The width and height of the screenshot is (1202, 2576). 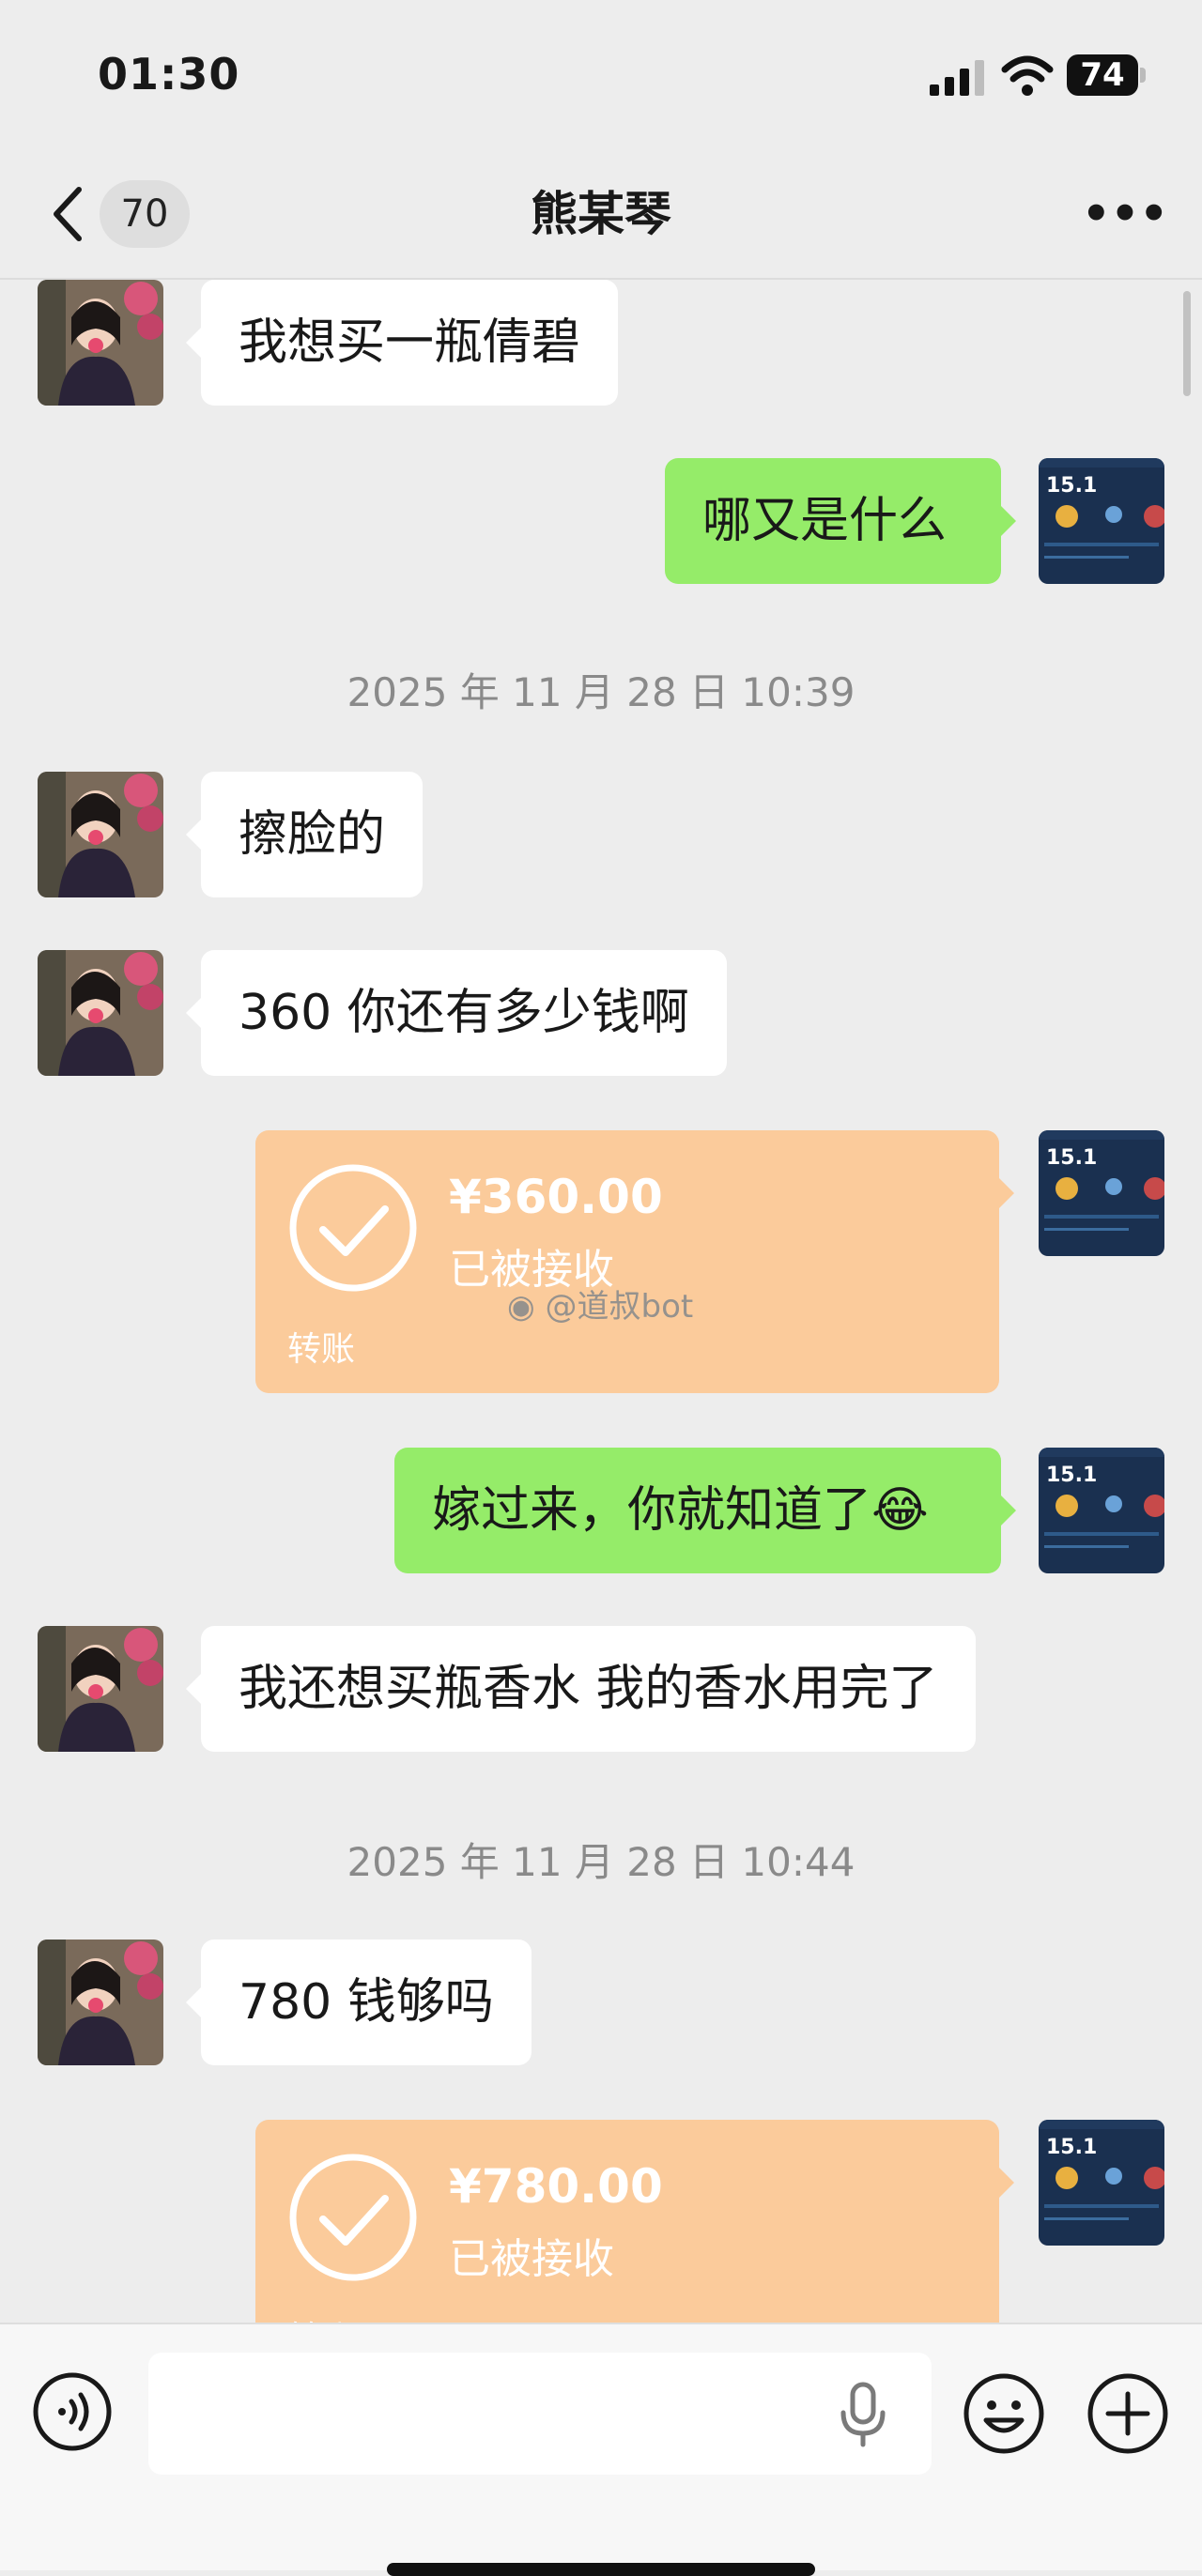 I want to click on status-bar: 01:30 74, so click(x=601, y=75).